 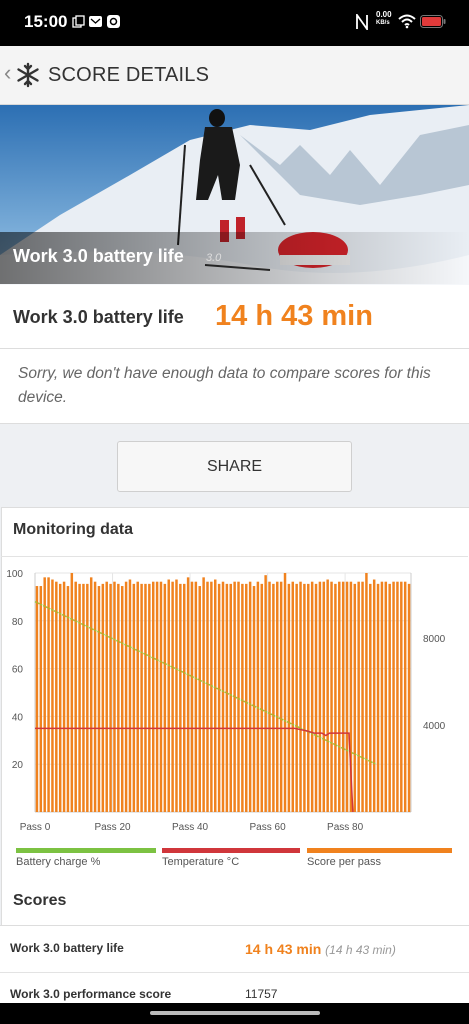 I want to click on nfc-icon, so click(x=362, y=22).